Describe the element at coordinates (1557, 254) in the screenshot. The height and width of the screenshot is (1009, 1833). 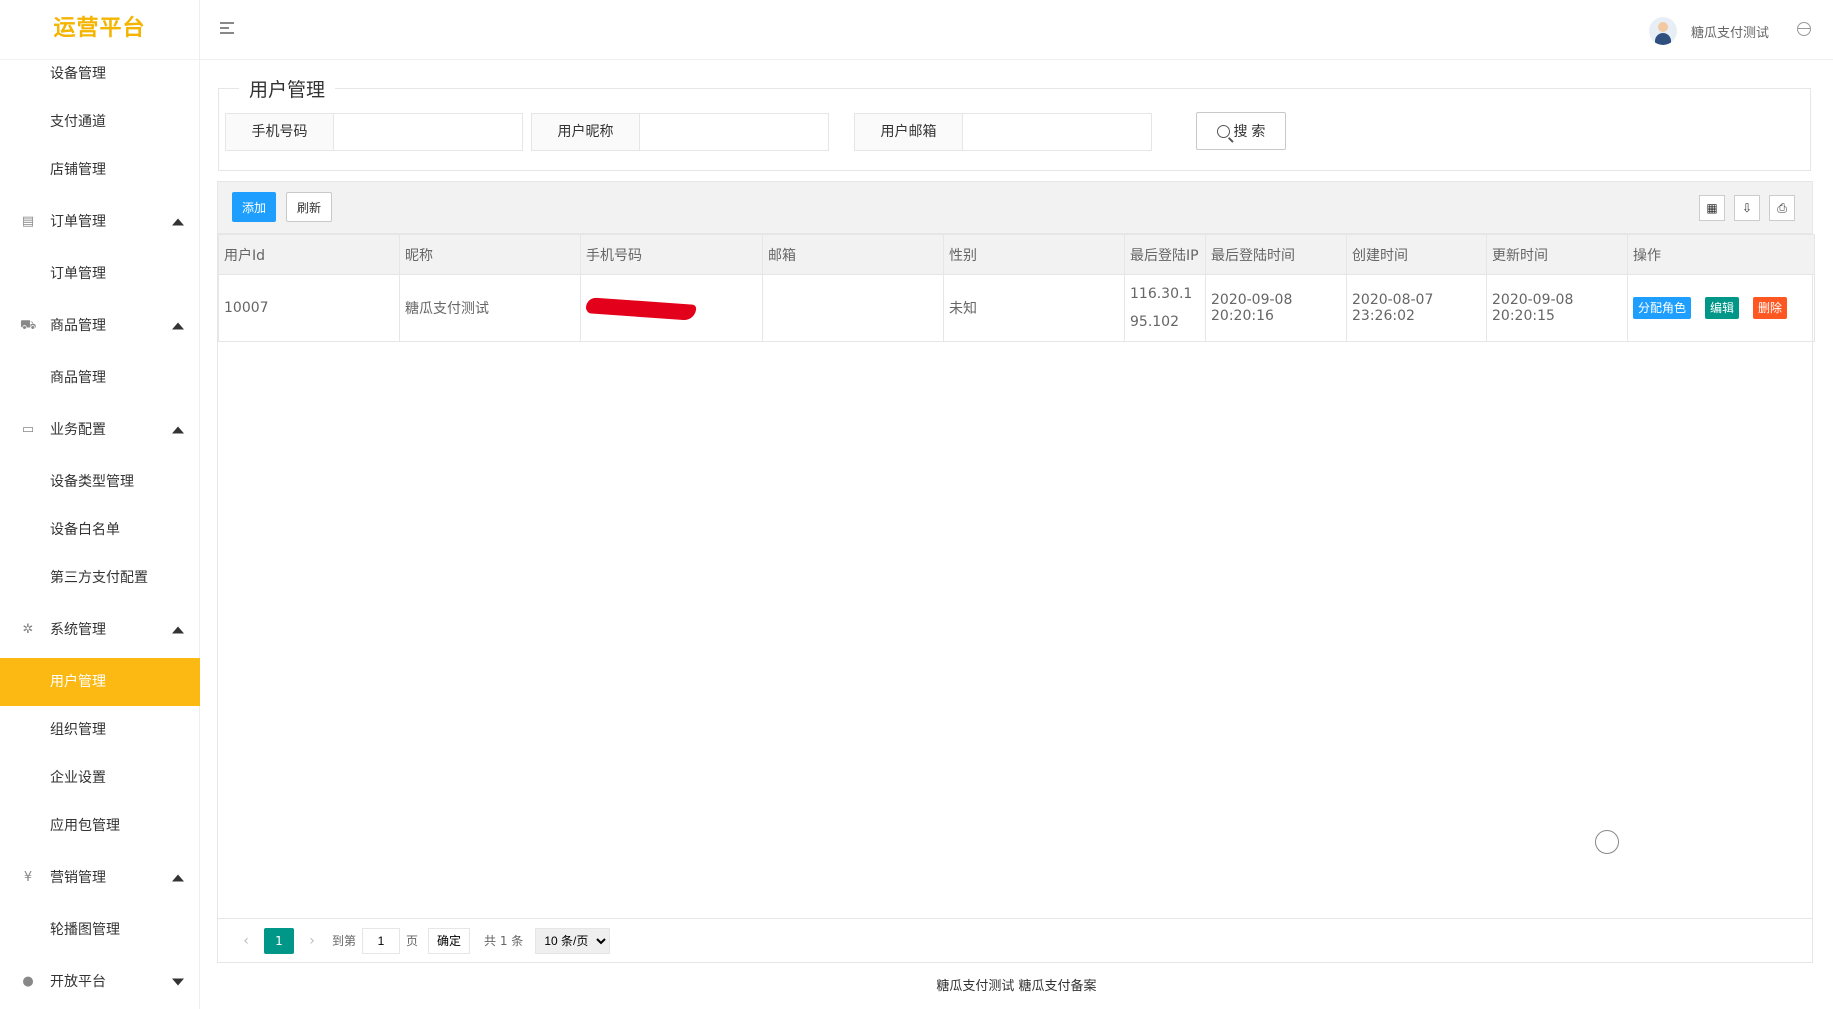
I see `column-header: 更新时间` at that location.